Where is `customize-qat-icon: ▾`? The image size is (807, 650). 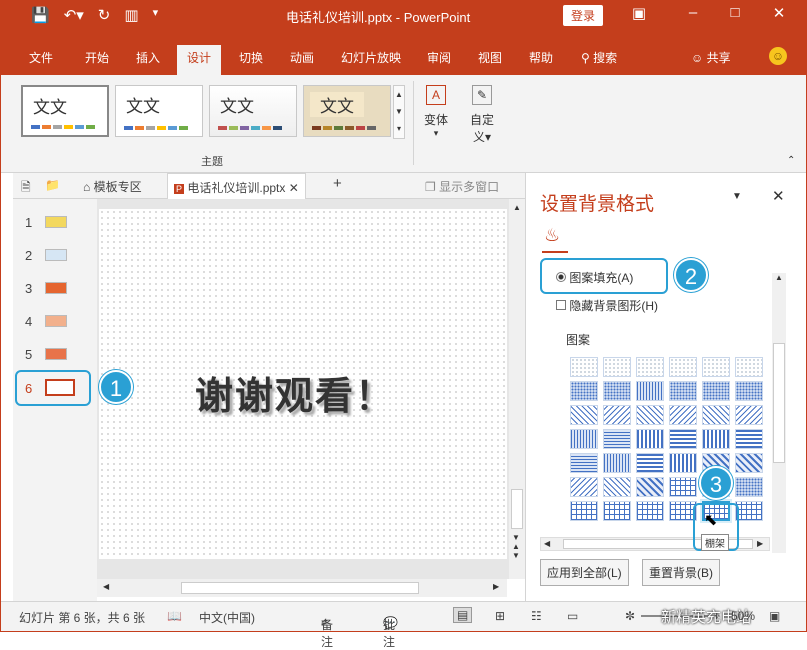
customize-qat-icon: ▾ is located at coordinates (156, 15).